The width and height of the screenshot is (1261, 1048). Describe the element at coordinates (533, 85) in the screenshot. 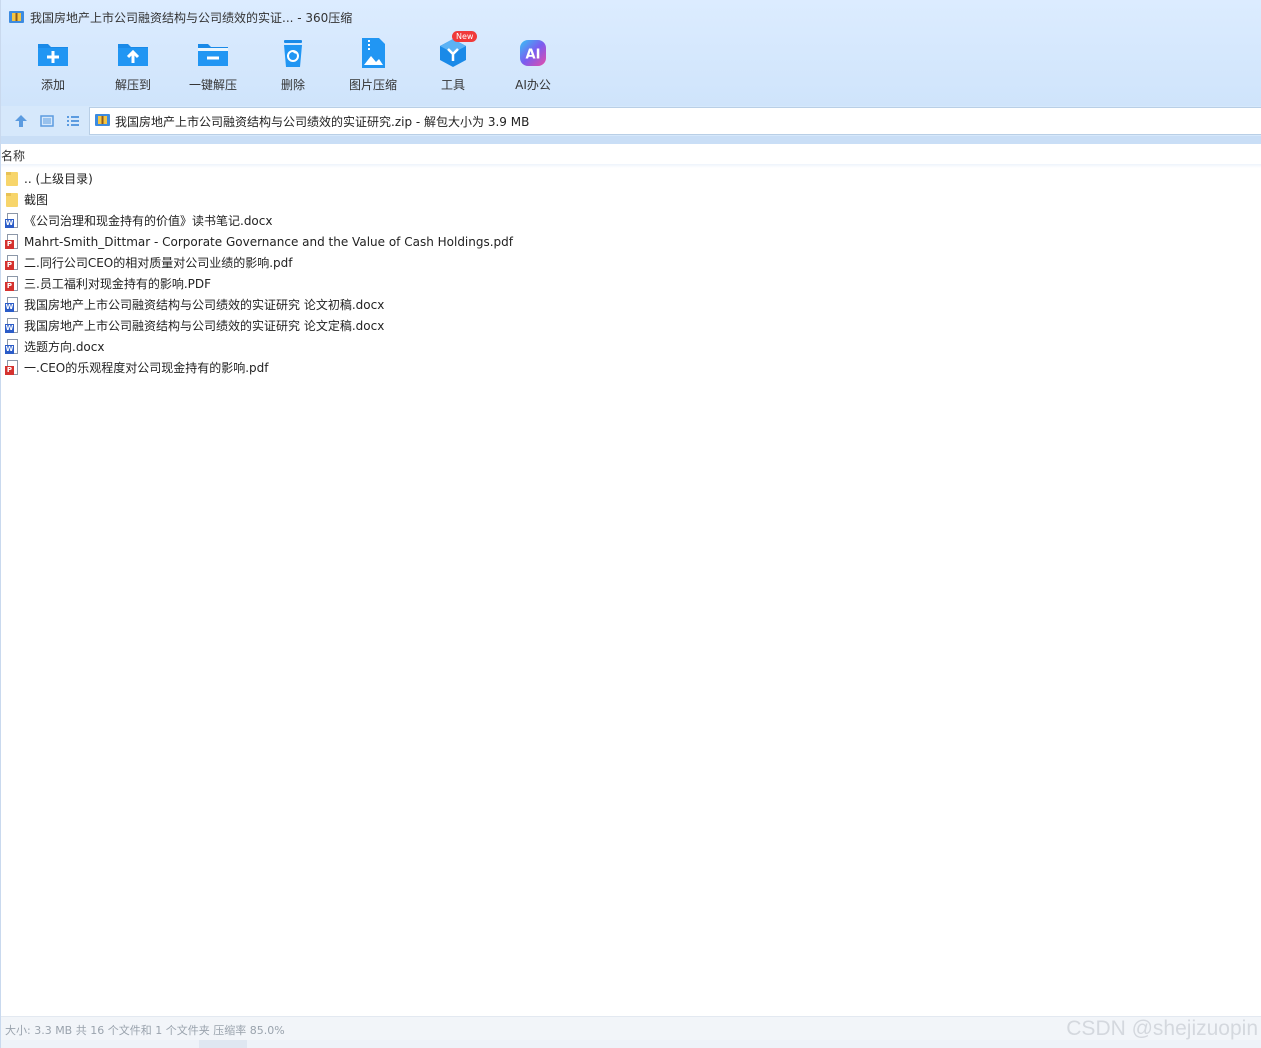

I see `ai-office-label: AI办公` at that location.